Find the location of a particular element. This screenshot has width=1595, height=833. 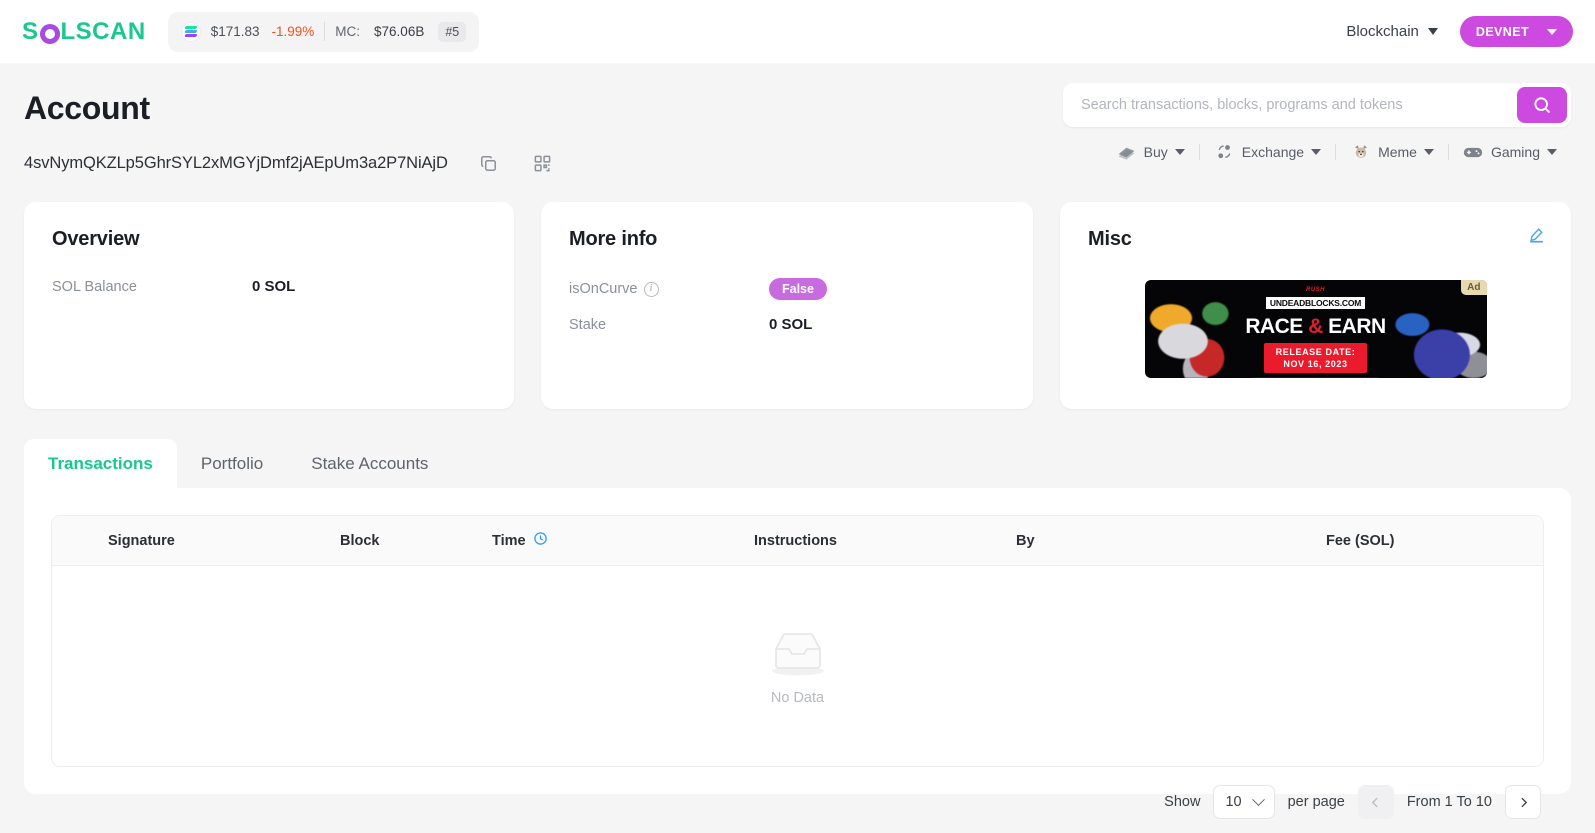

previous-page-button is located at coordinates (1375, 802).